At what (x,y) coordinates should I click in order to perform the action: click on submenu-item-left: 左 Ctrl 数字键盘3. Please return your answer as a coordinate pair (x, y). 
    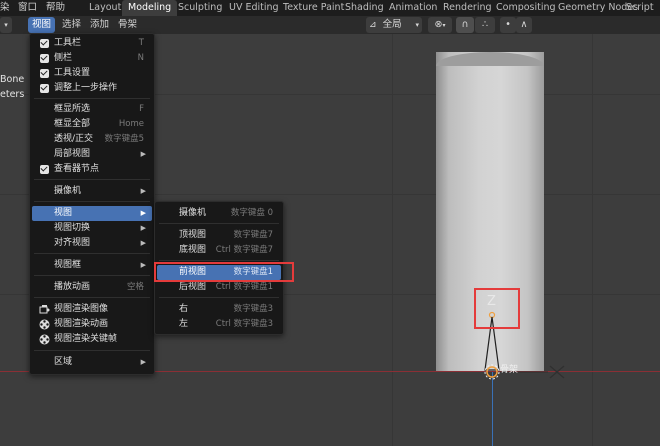
    Looking at the image, I should click on (219, 324).